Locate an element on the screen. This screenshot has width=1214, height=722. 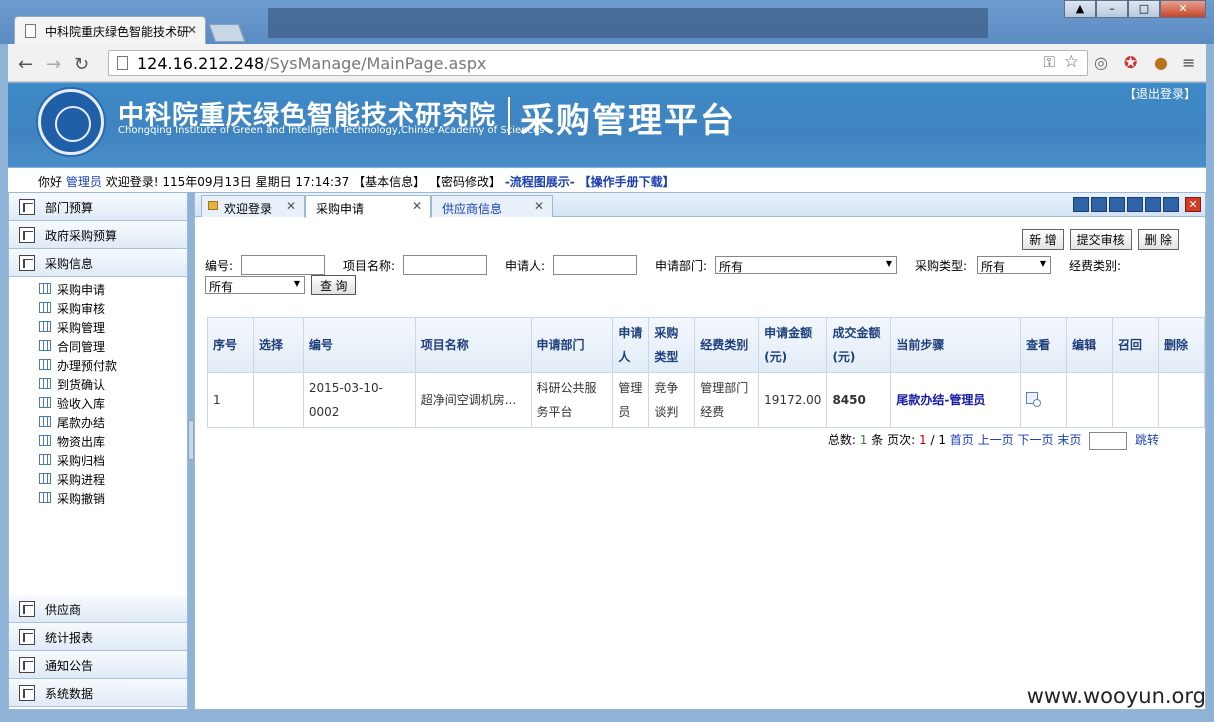
submenu-item: 采购归档 is located at coordinates (98, 459).